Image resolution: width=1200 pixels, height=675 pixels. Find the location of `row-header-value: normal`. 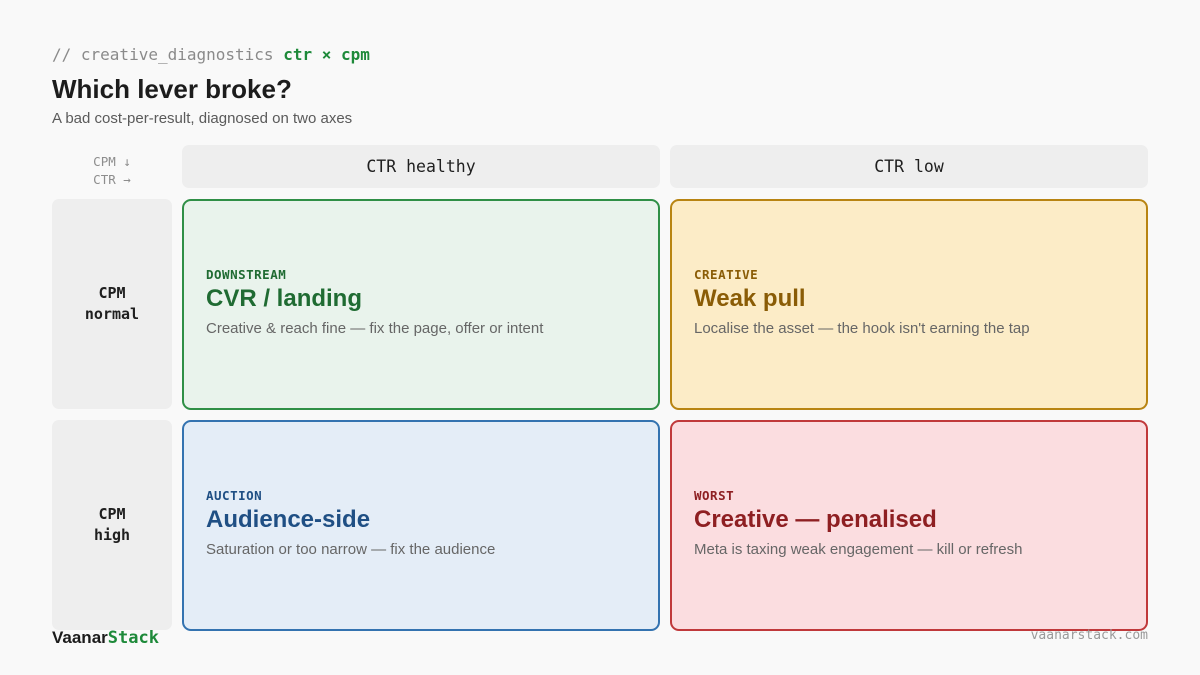

row-header-value: normal is located at coordinates (112, 314).